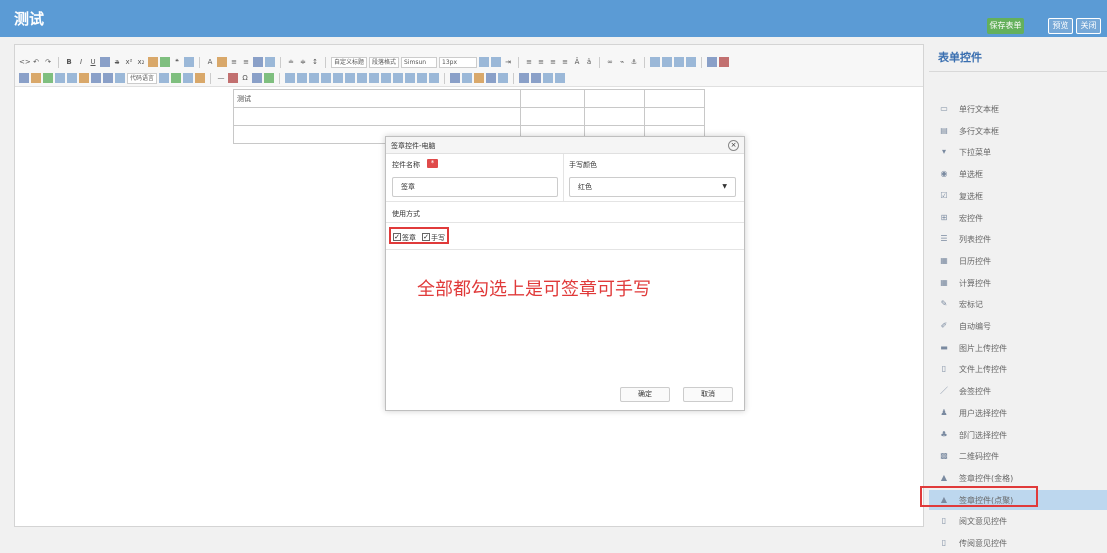 This screenshot has height=553, width=1107. I want to click on sidebar-item: ／ 会签控件, so click(1018, 391).